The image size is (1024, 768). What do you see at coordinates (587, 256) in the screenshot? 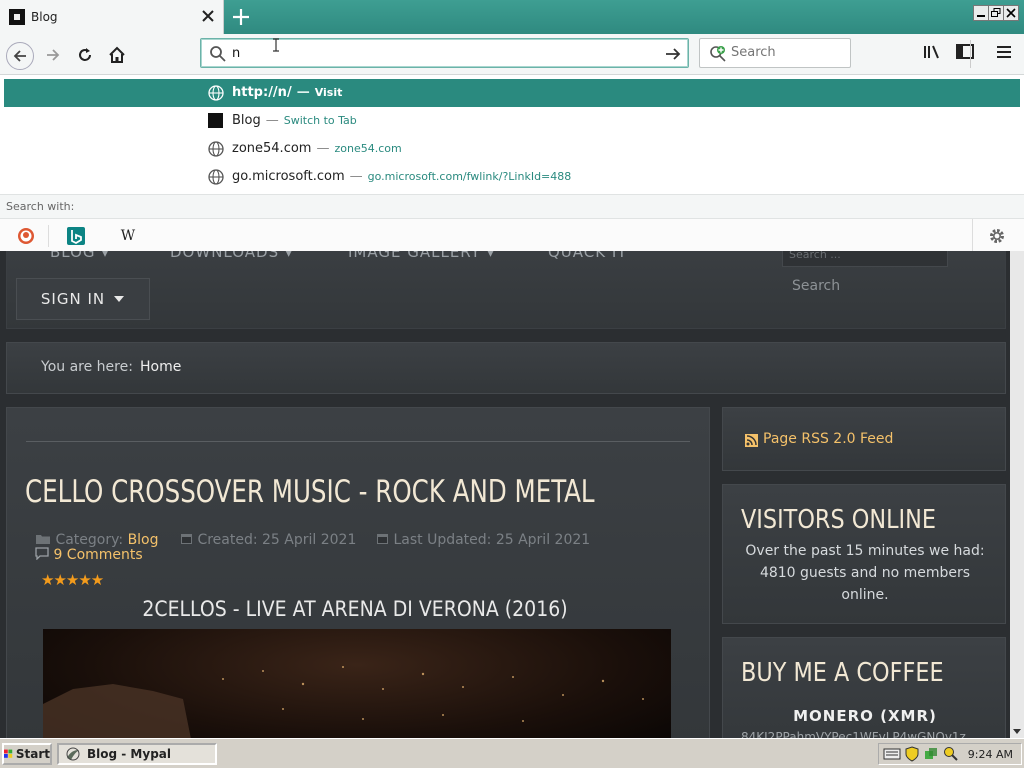
I see `menu-quack-it: QUACK IT` at bounding box center [587, 256].